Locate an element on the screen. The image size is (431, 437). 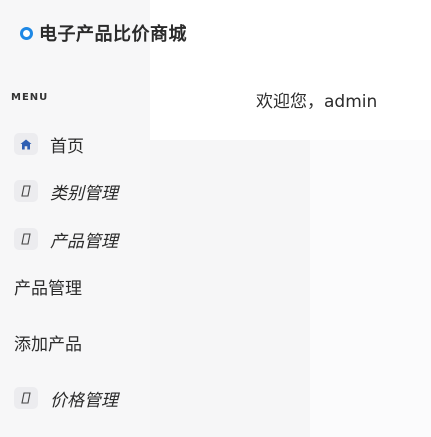
welcome-message: 欢迎您，admin is located at coordinates (316, 99).